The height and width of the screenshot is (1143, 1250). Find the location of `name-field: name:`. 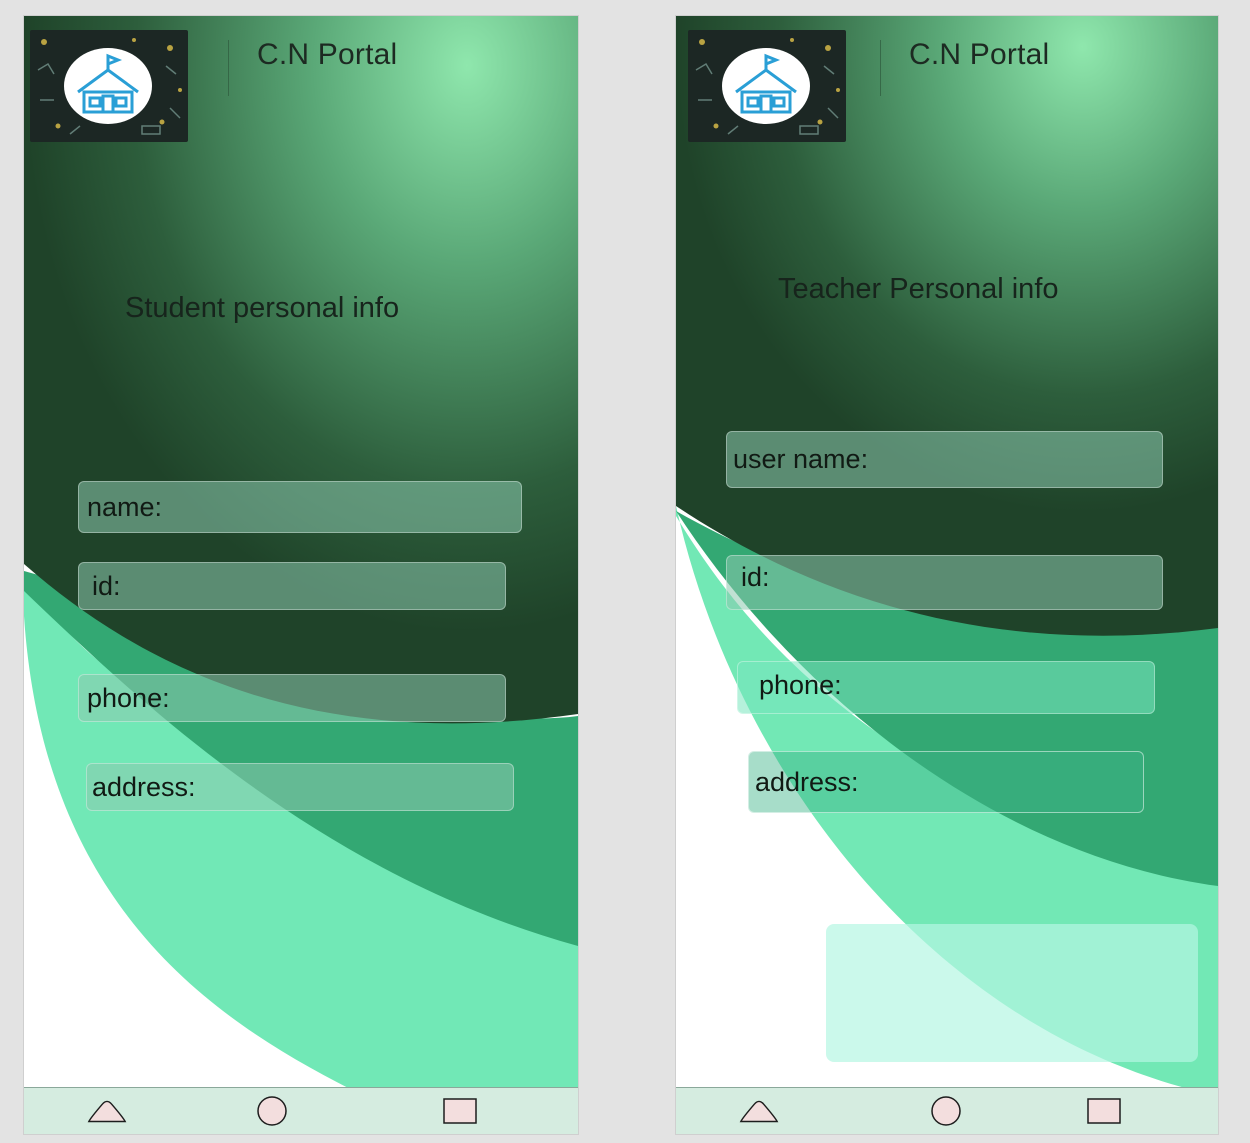

name-field: name: is located at coordinates (300, 507).